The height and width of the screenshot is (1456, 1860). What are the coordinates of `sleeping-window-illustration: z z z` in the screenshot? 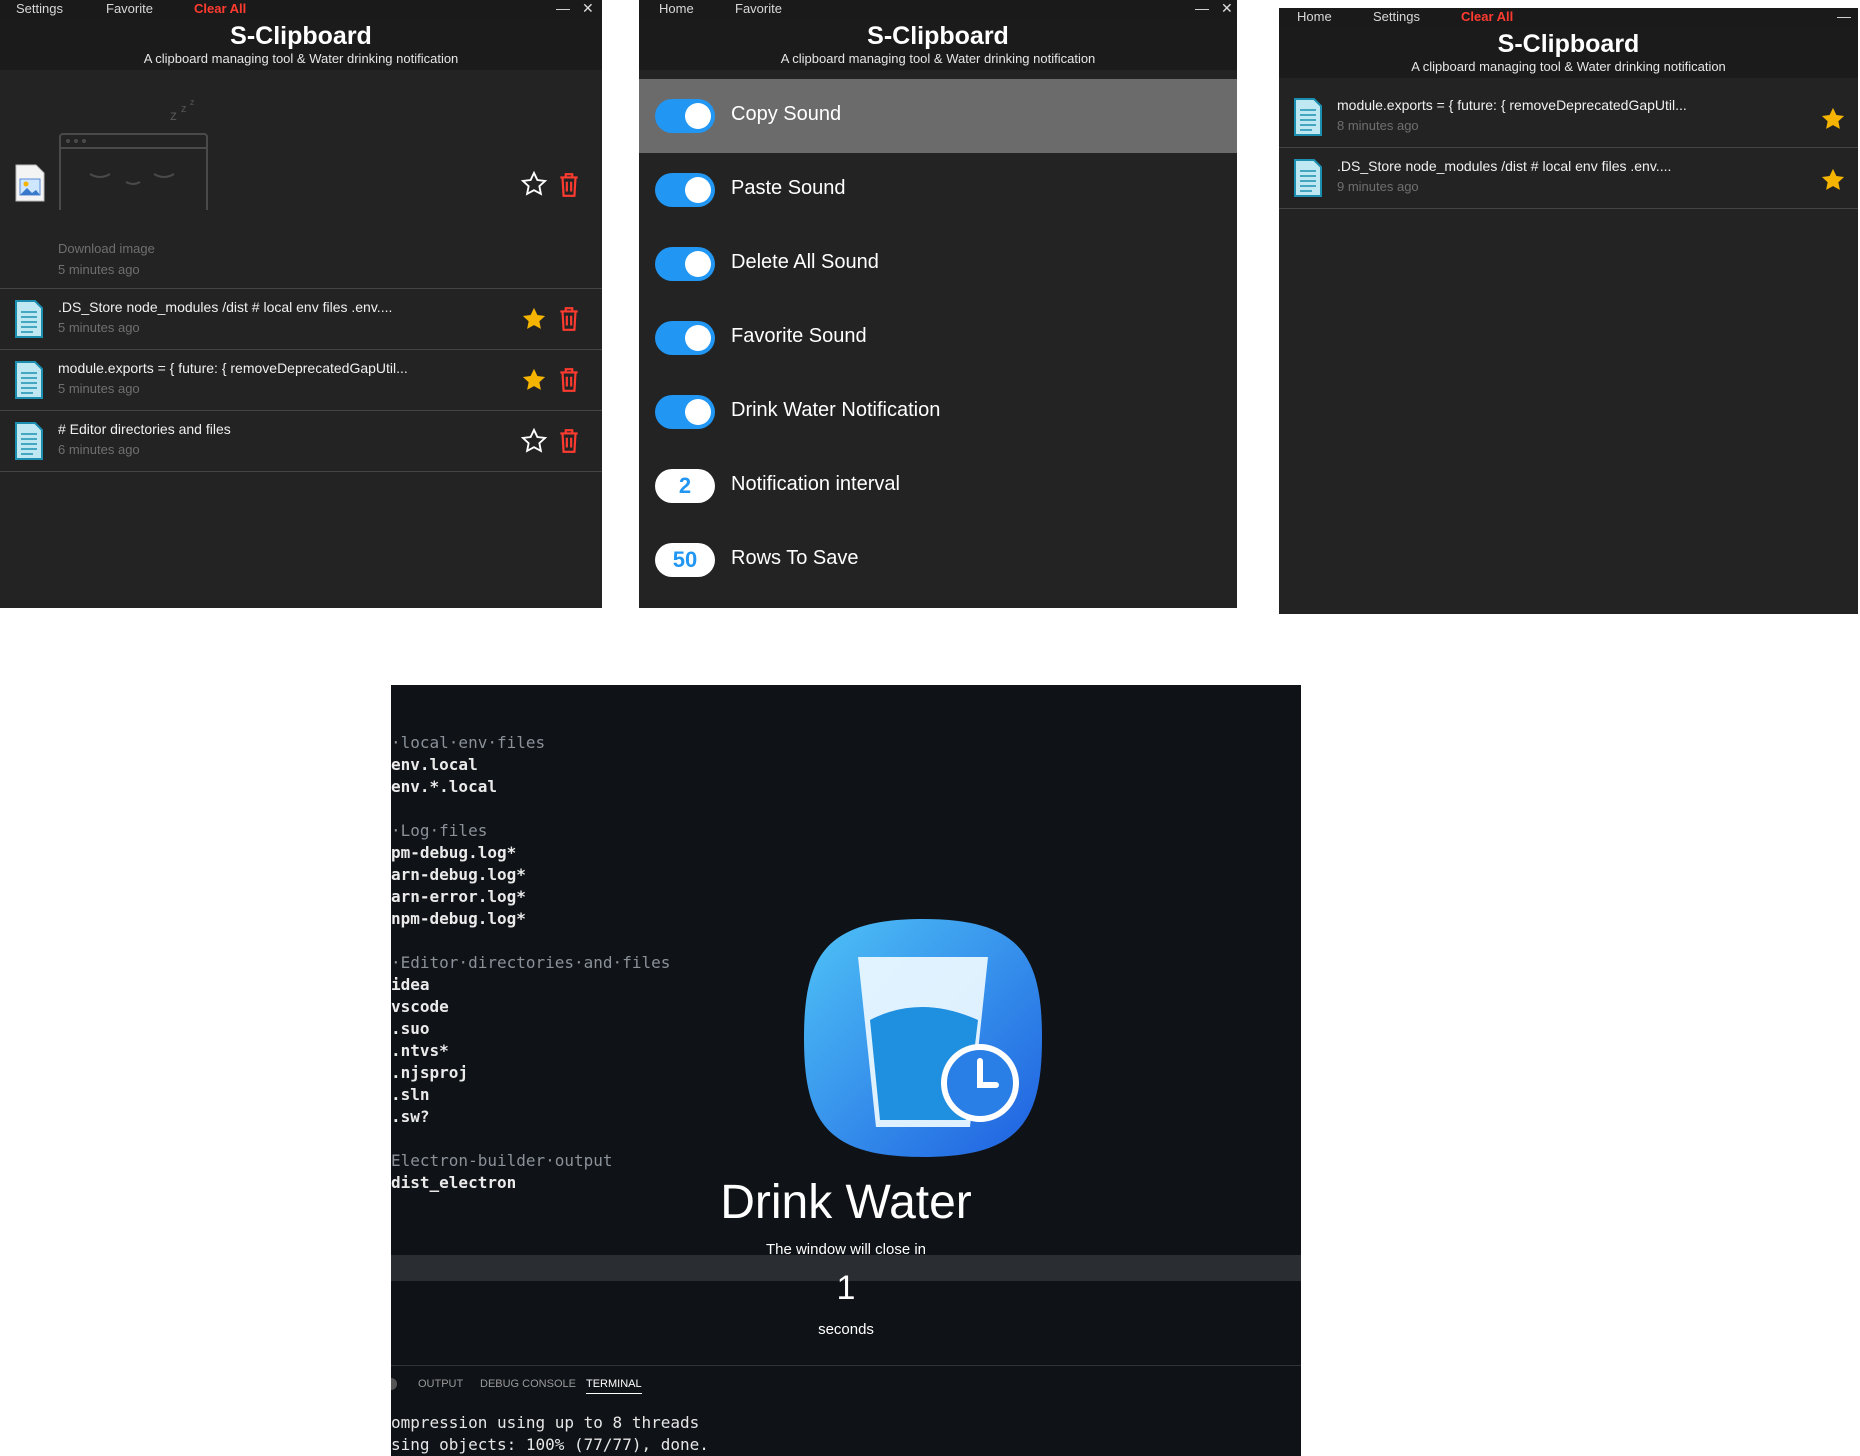 It's located at (133, 153).